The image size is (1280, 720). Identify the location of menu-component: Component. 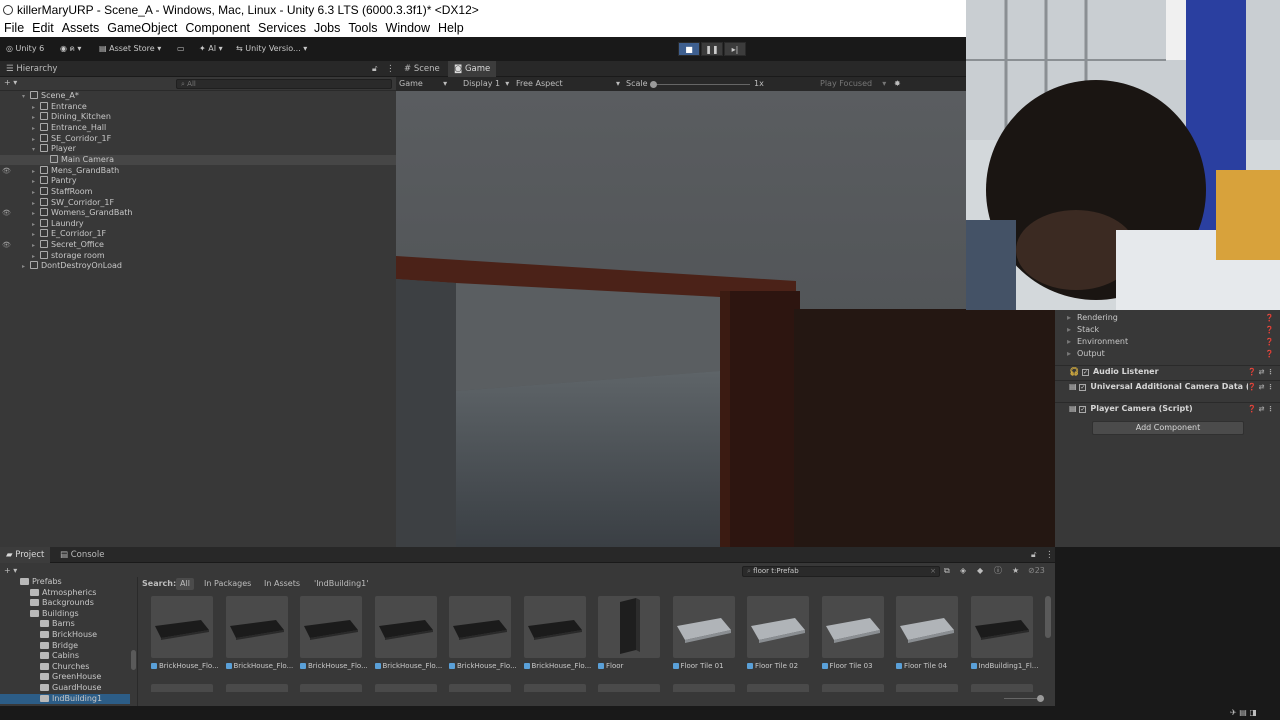
(217, 28).